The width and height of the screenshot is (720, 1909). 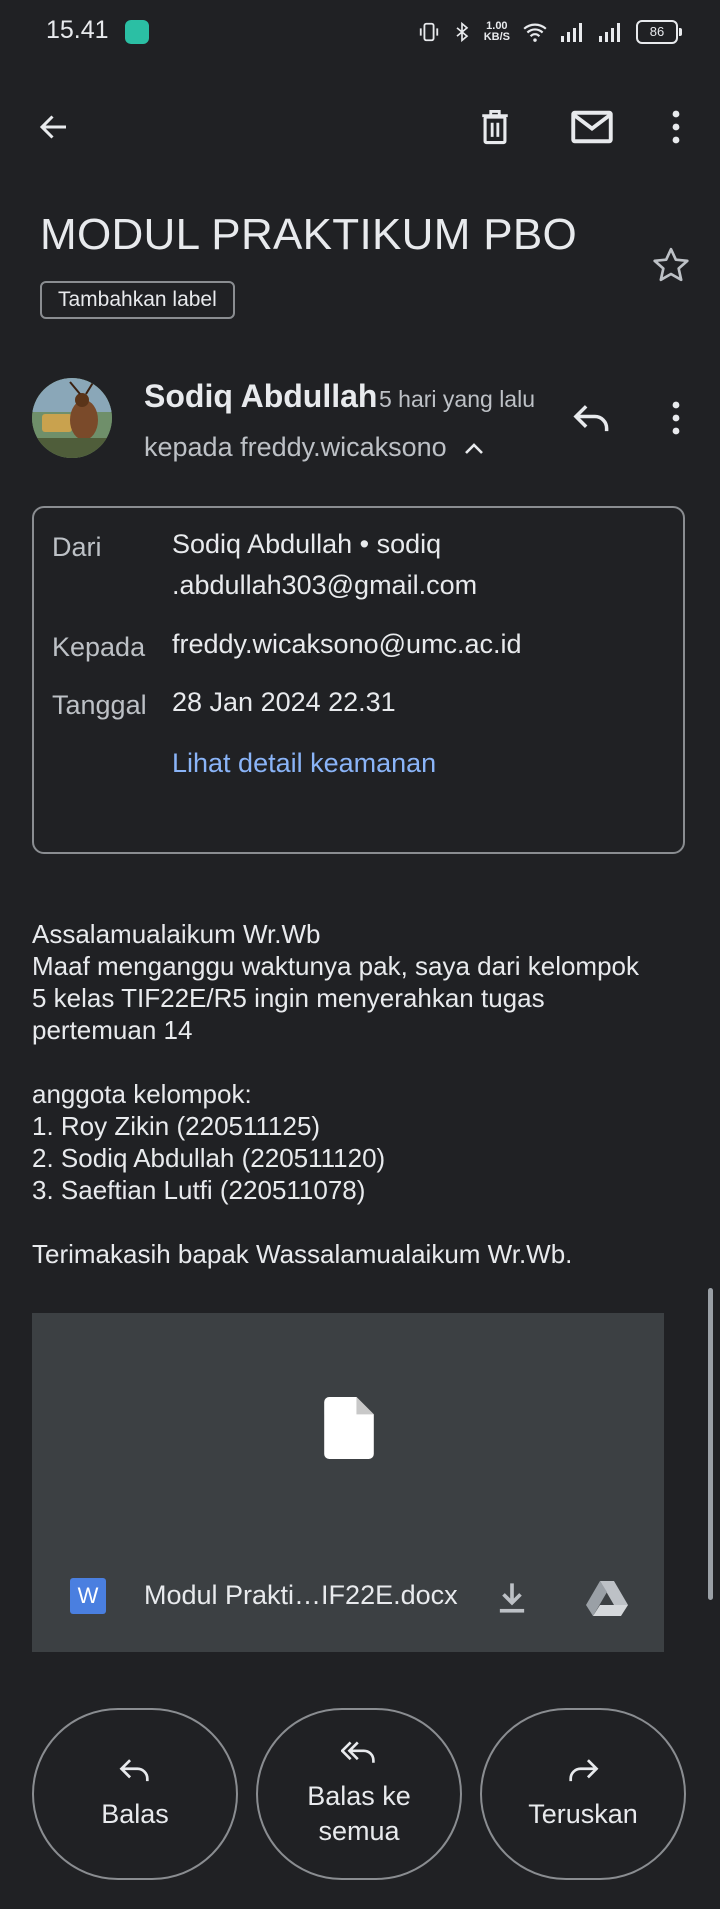 I want to click on star-button, so click(x=671, y=265).